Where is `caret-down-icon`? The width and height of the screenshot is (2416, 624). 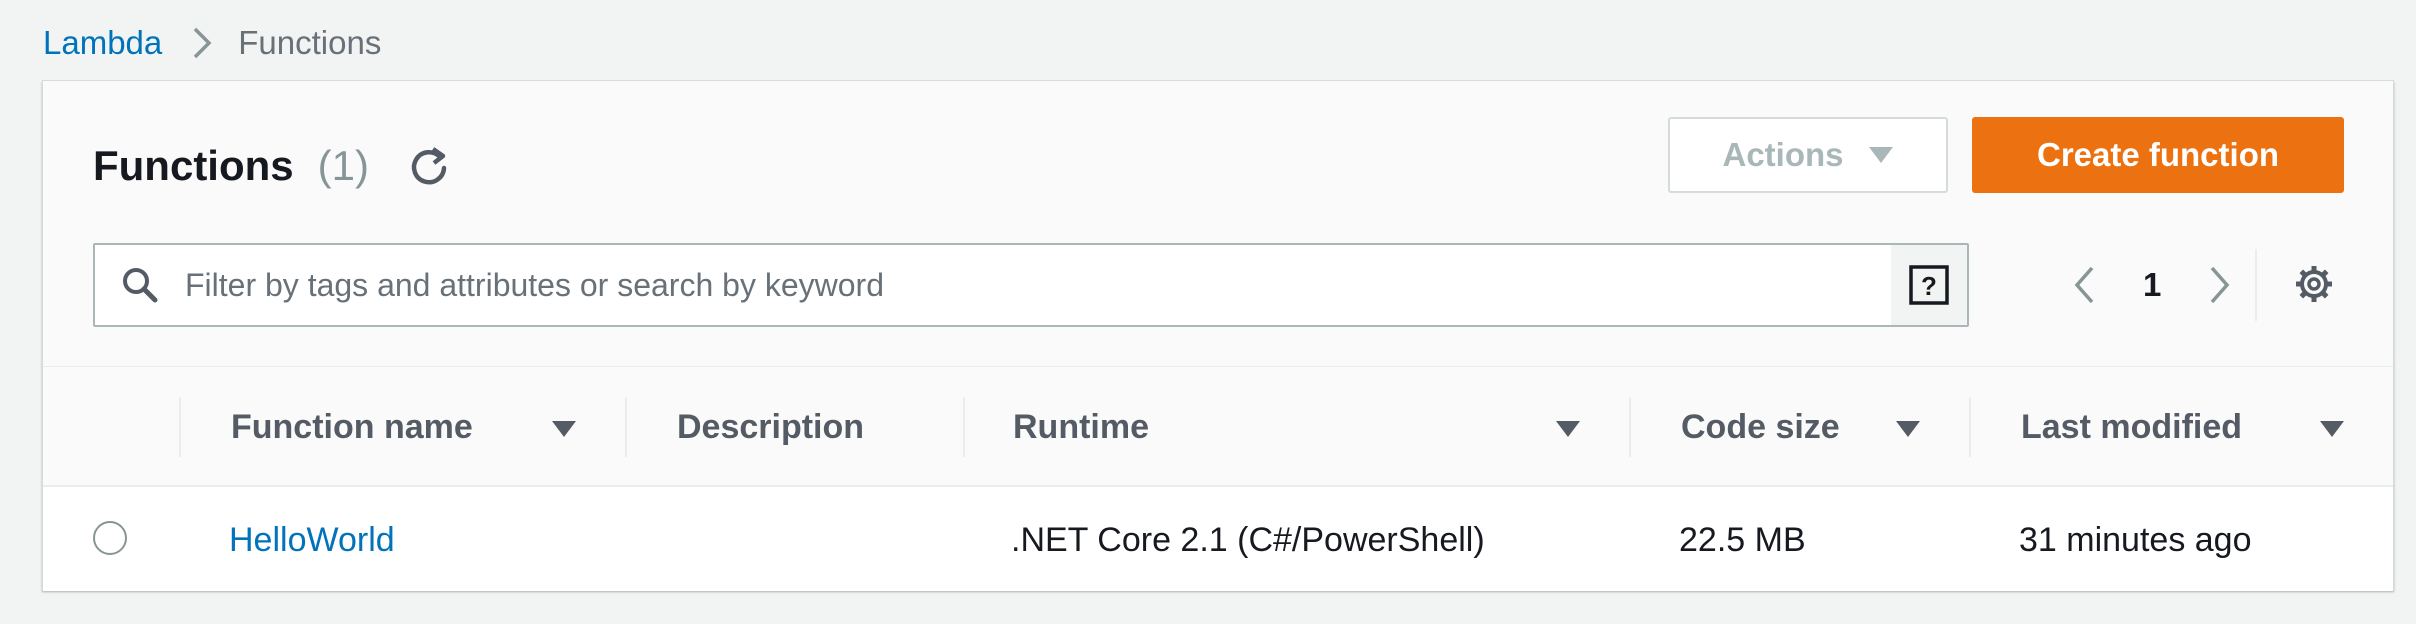
caret-down-icon is located at coordinates (1881, 155).